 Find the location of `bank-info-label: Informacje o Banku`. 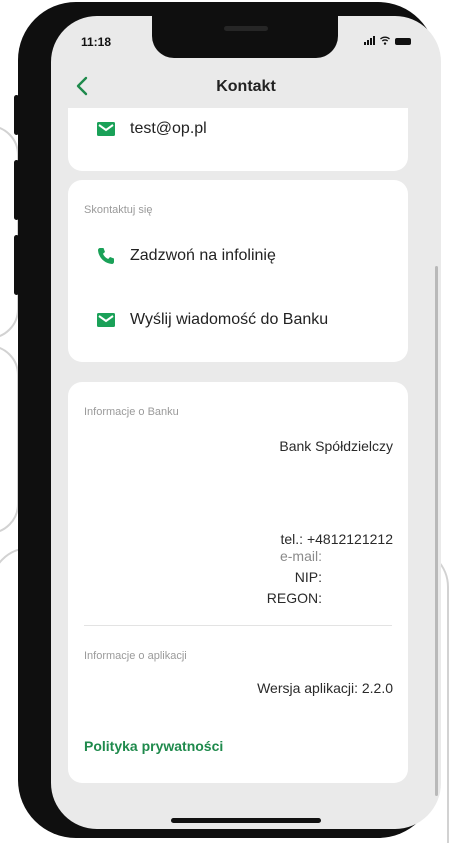

bank-info-label: Informacje o Banku is located at coordinates (131, 412).